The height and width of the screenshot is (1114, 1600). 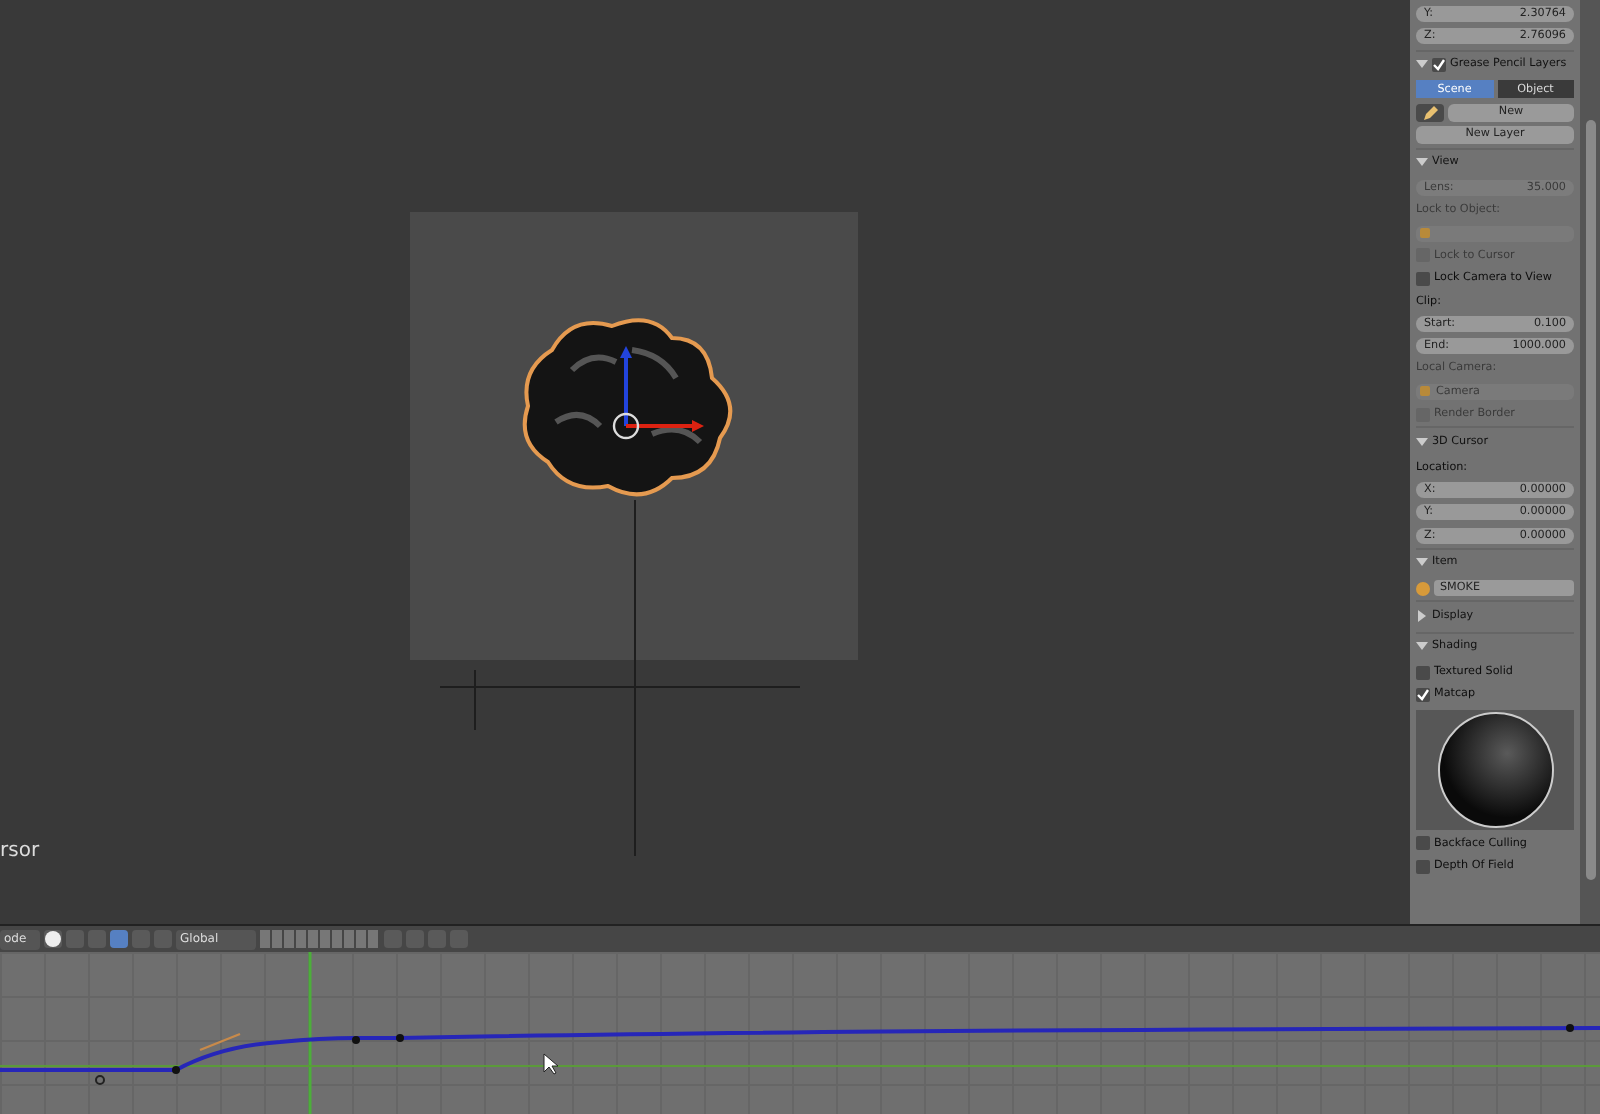 What do you see at coordinates (1590, 462) in the screenshot?
I see `scrollbar` at bounding box center [1590, 462].